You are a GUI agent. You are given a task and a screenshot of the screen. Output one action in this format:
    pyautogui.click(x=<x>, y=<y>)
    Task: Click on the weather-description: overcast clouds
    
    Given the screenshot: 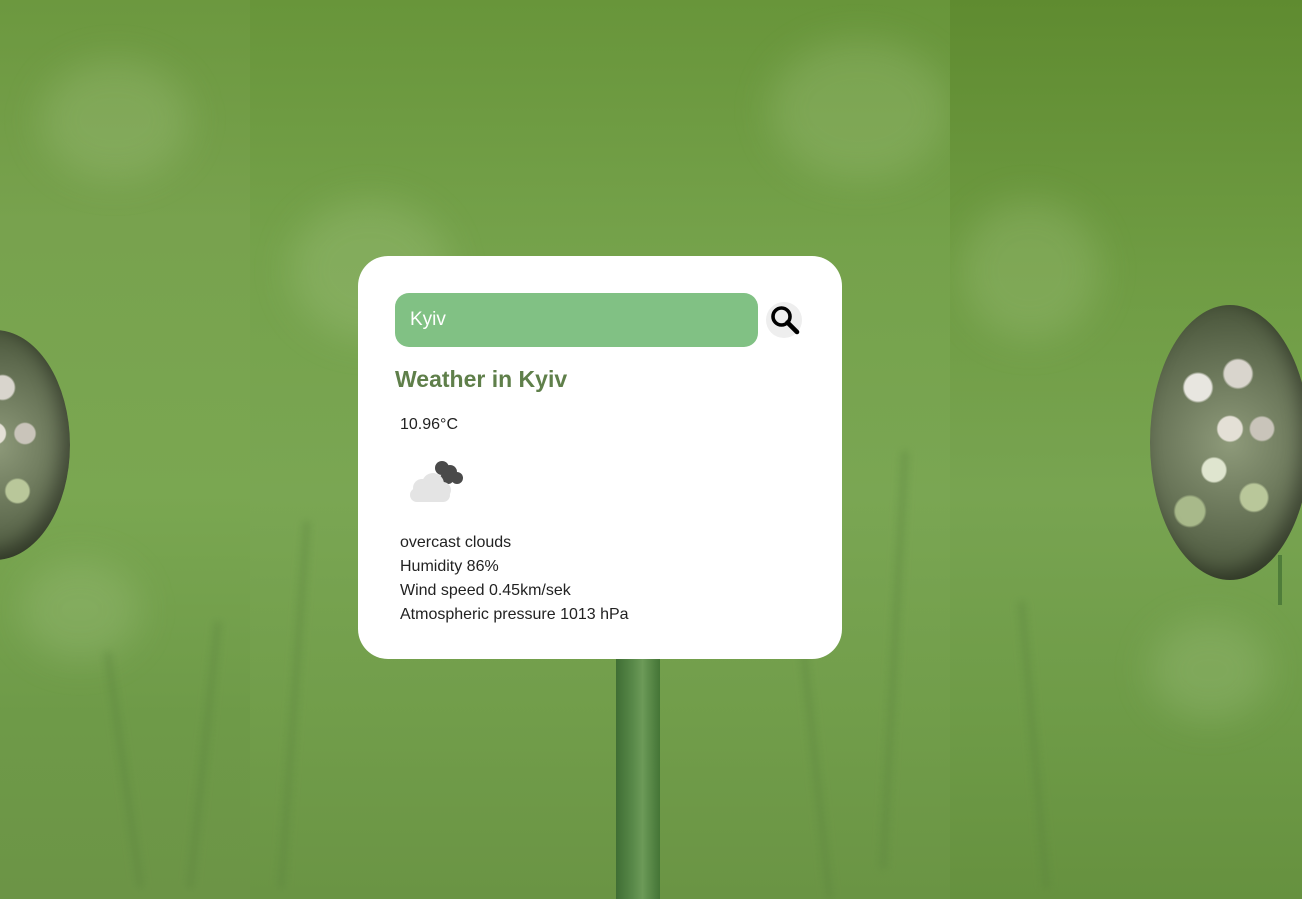 What is the action you would take?
    pyautogui.click(x=456, y=542)
    